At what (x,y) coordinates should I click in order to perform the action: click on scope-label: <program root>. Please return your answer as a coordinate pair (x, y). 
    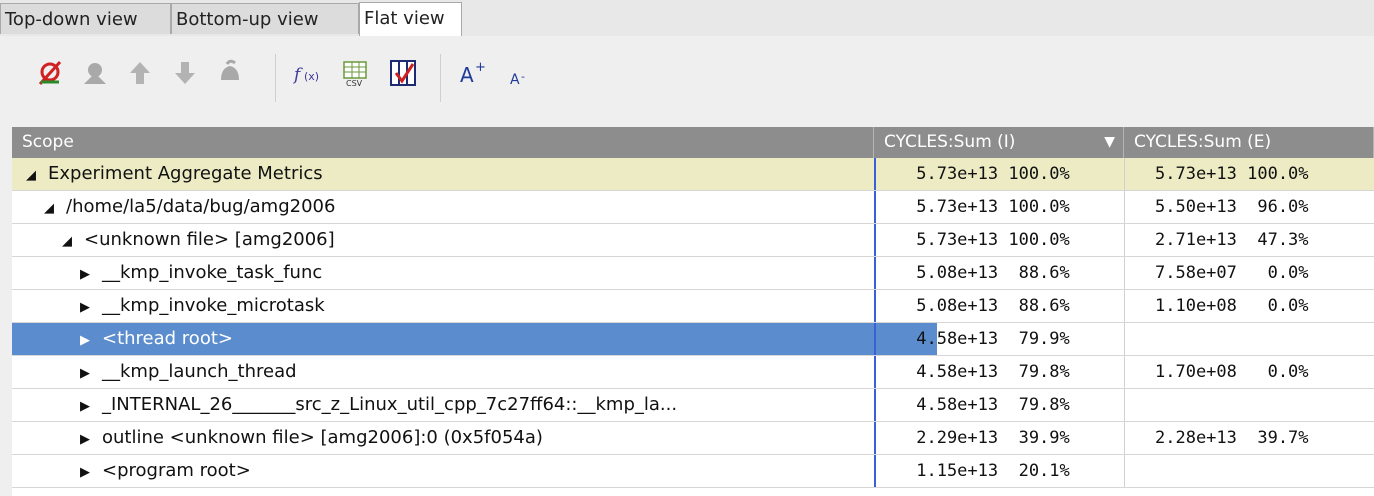
    Looking at the image, I should click on (176, 470).